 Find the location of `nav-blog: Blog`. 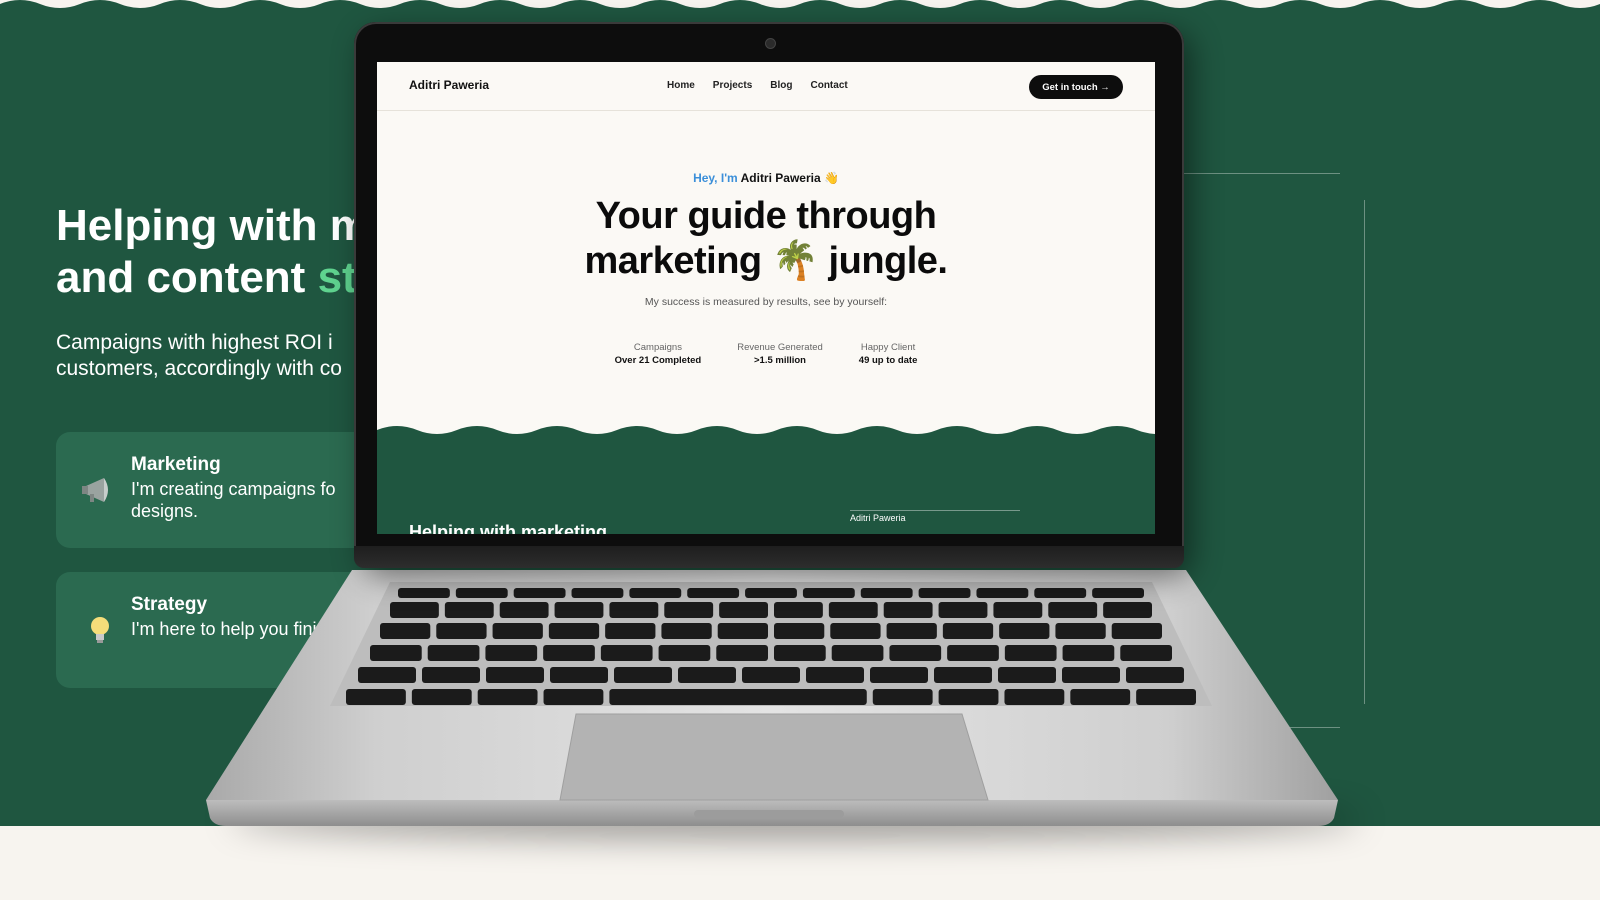

nav-blog: Blog is located at coordinates (781, 85).